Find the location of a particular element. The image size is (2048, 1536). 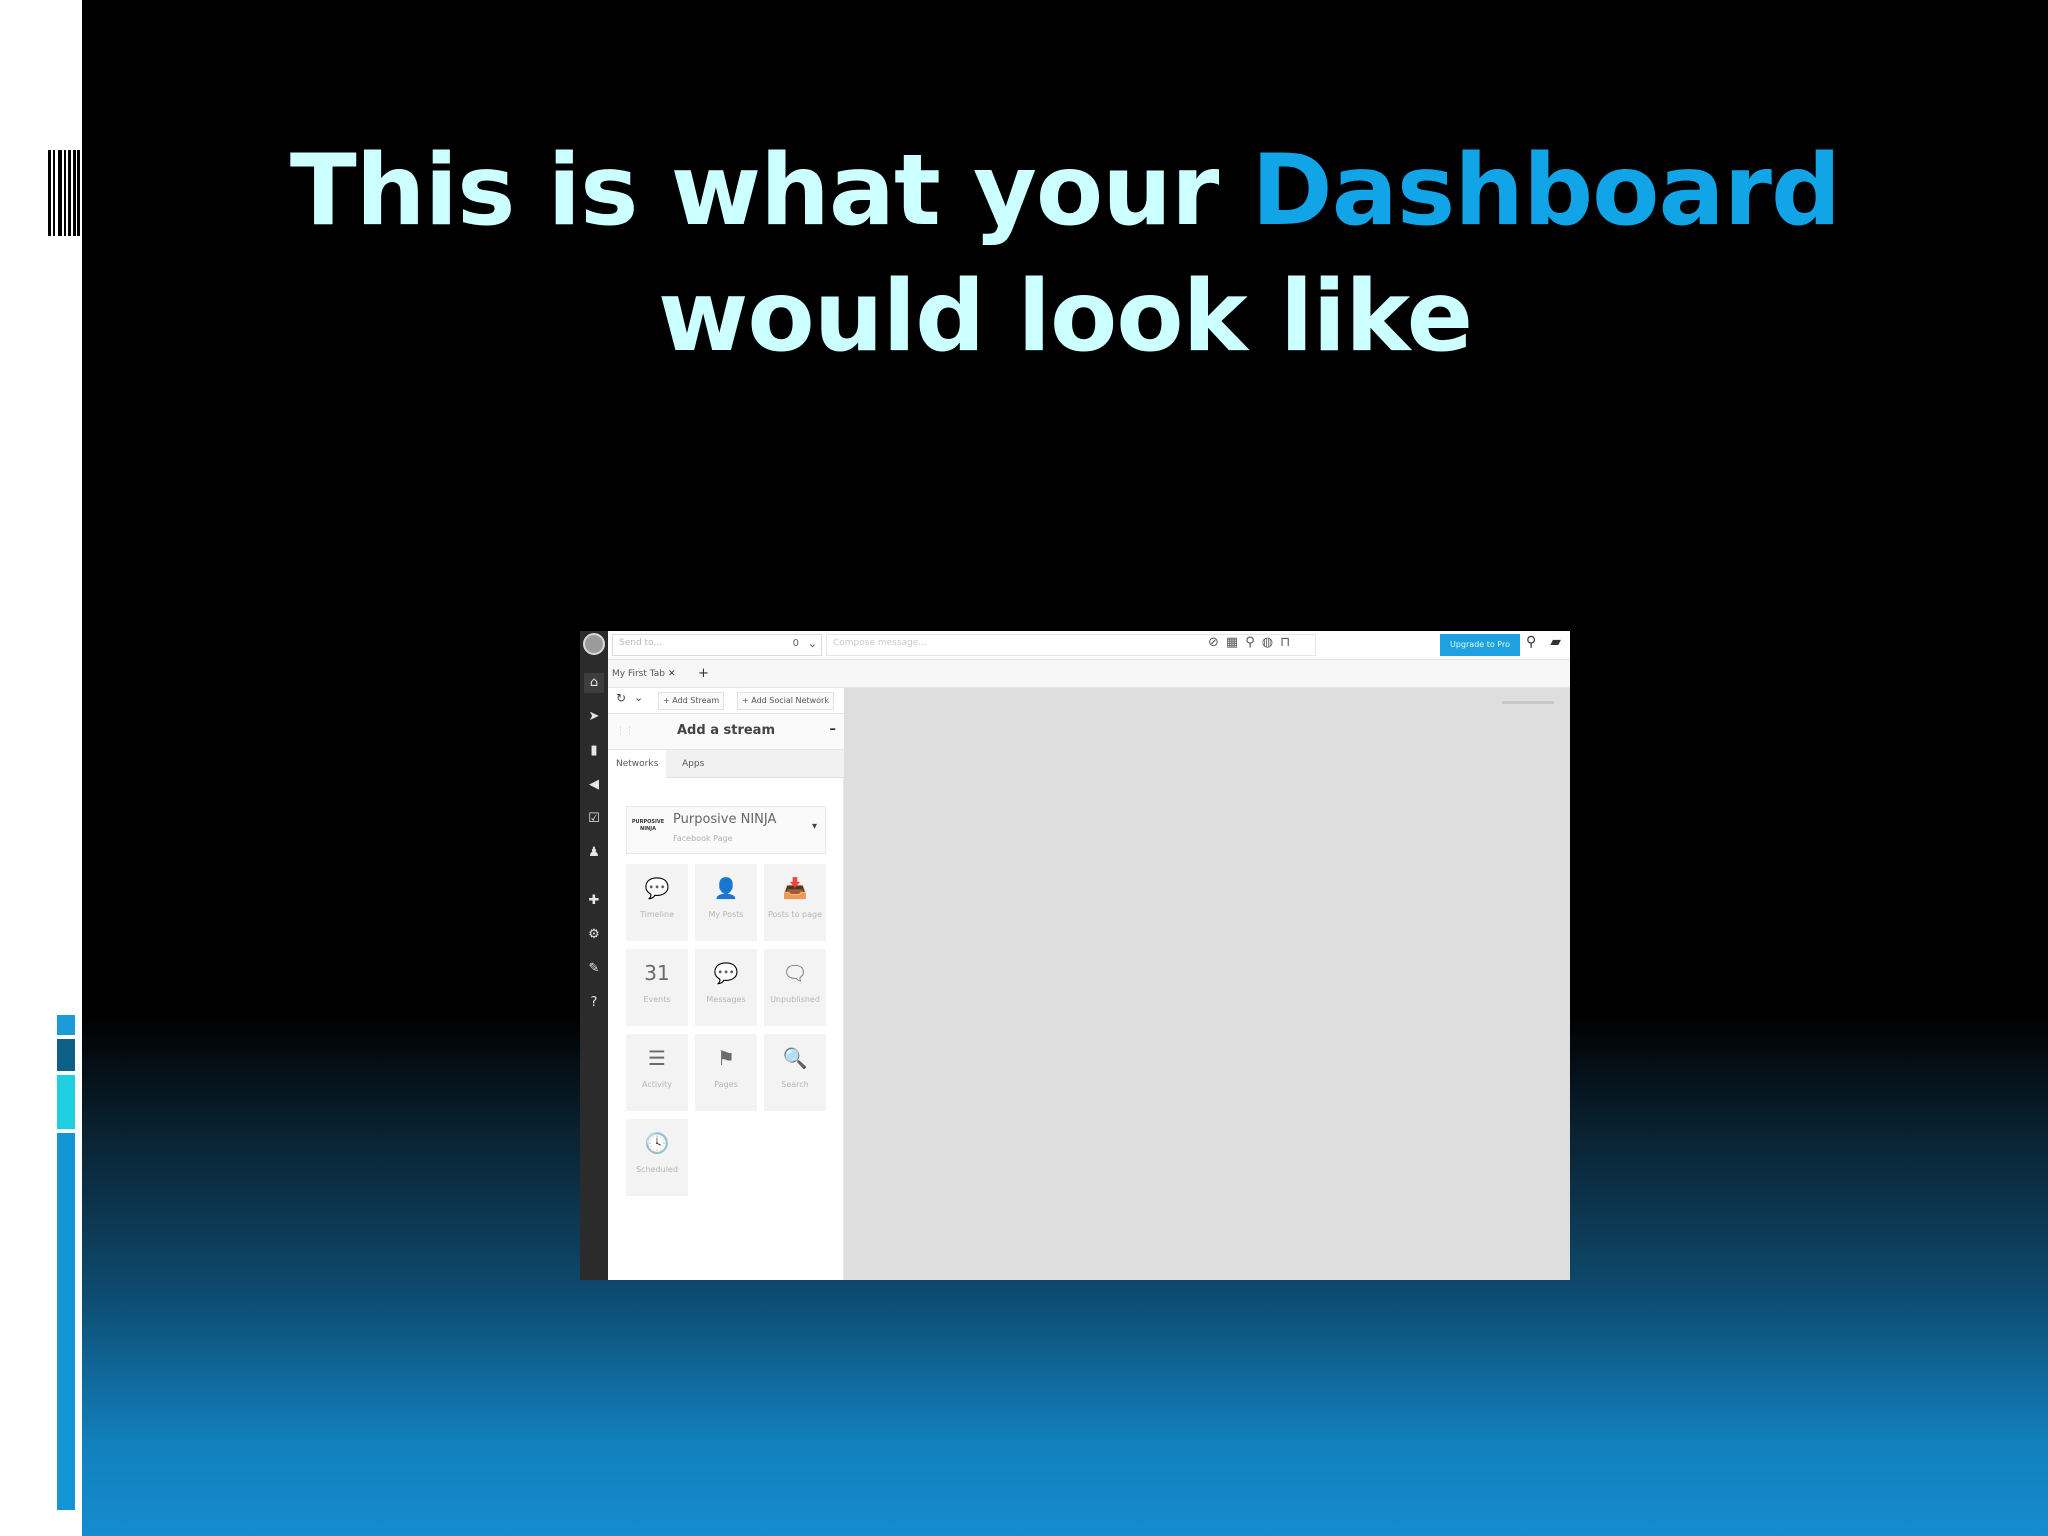

compose-icons: ⊘ ▦ ⚲ ◍ ⊓ is located at coordinates (1249, 642).